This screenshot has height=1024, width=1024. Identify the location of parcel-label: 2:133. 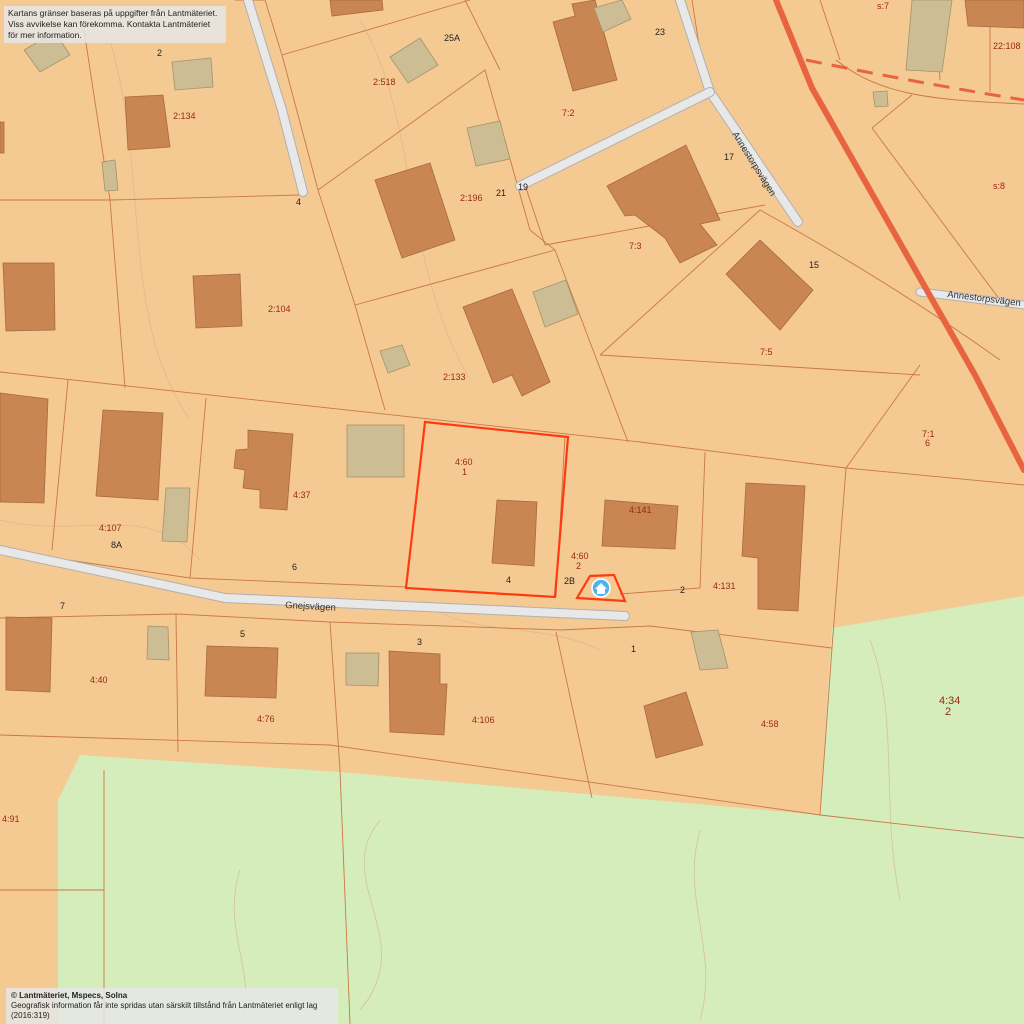
(454, 377).